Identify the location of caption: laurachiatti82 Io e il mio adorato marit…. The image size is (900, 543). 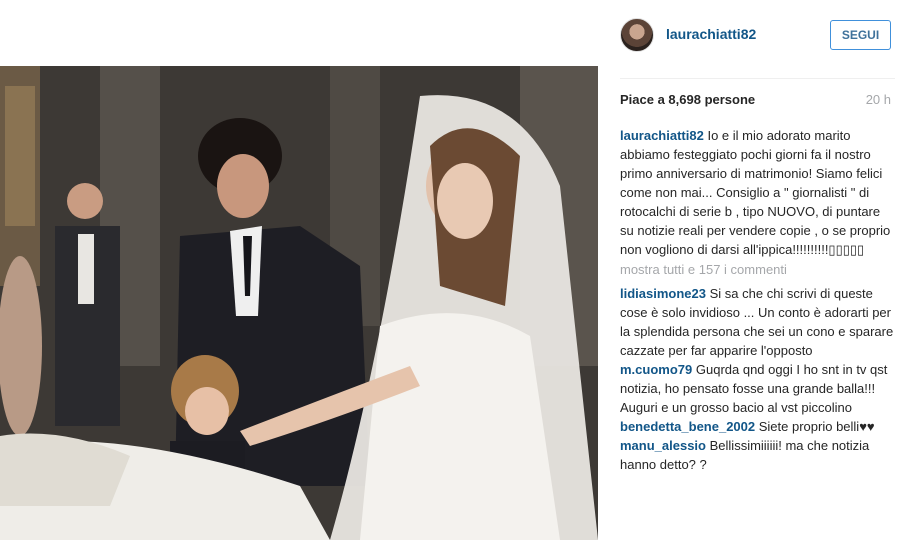
(757, 192).